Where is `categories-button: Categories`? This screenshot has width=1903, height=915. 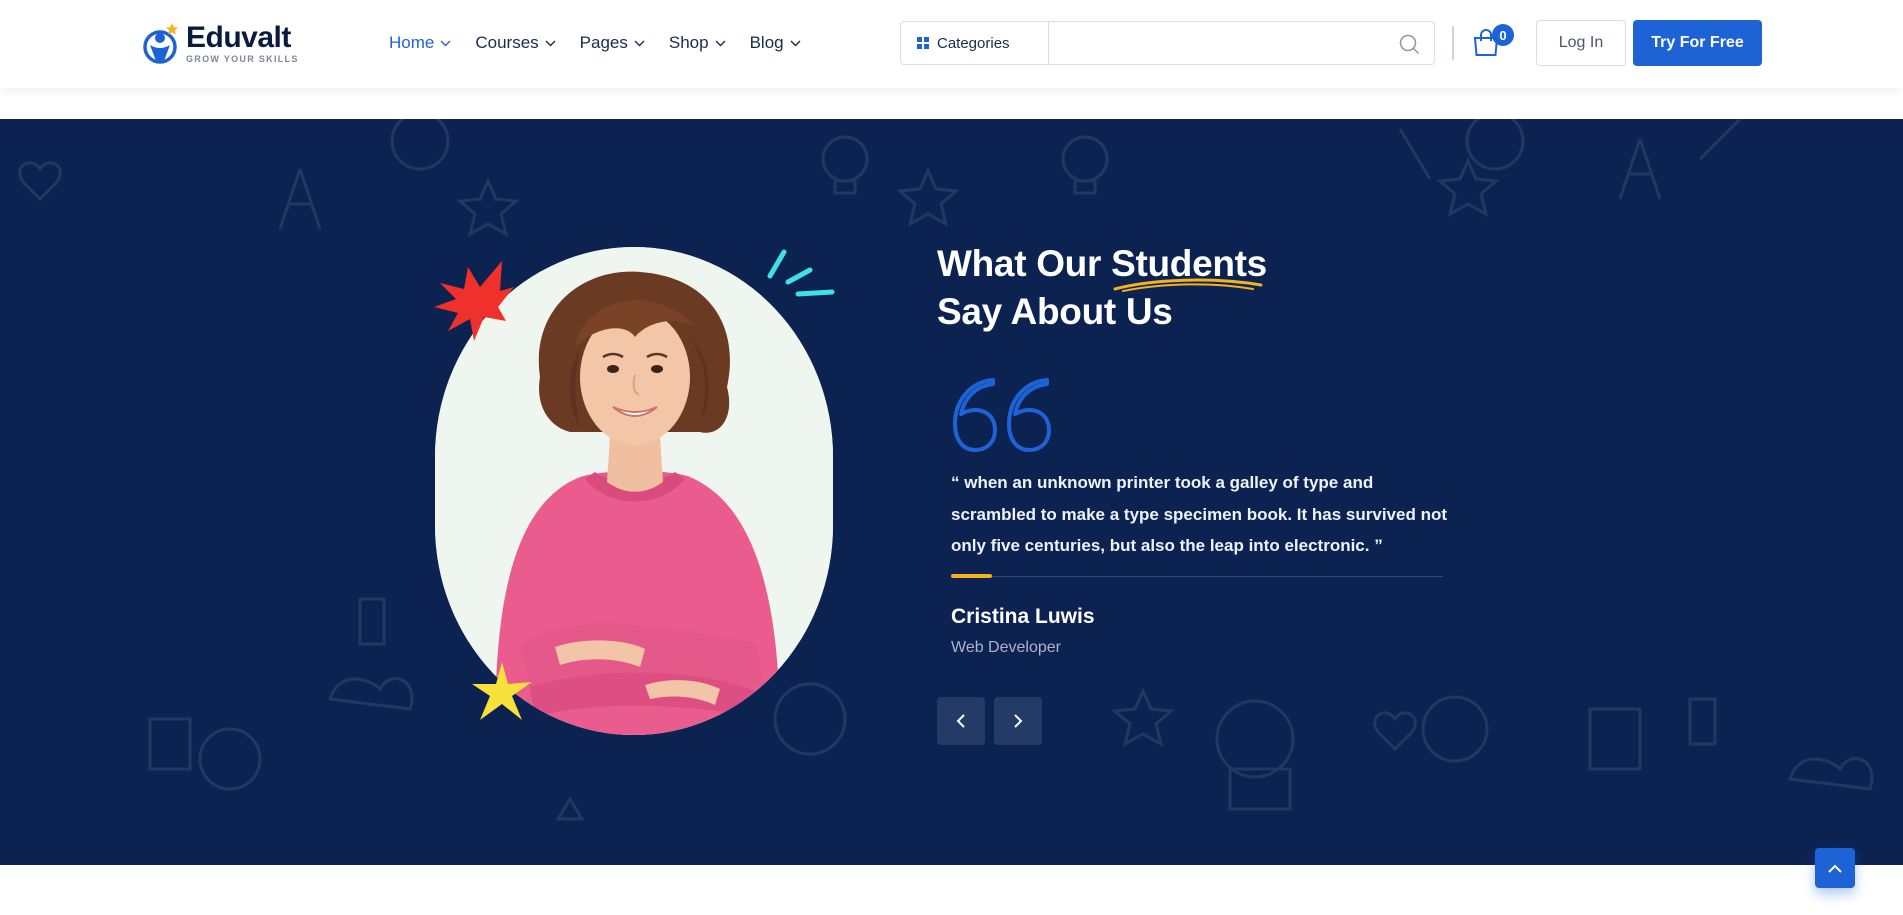
categories-button: Categories is located at coordinates (974, 43).